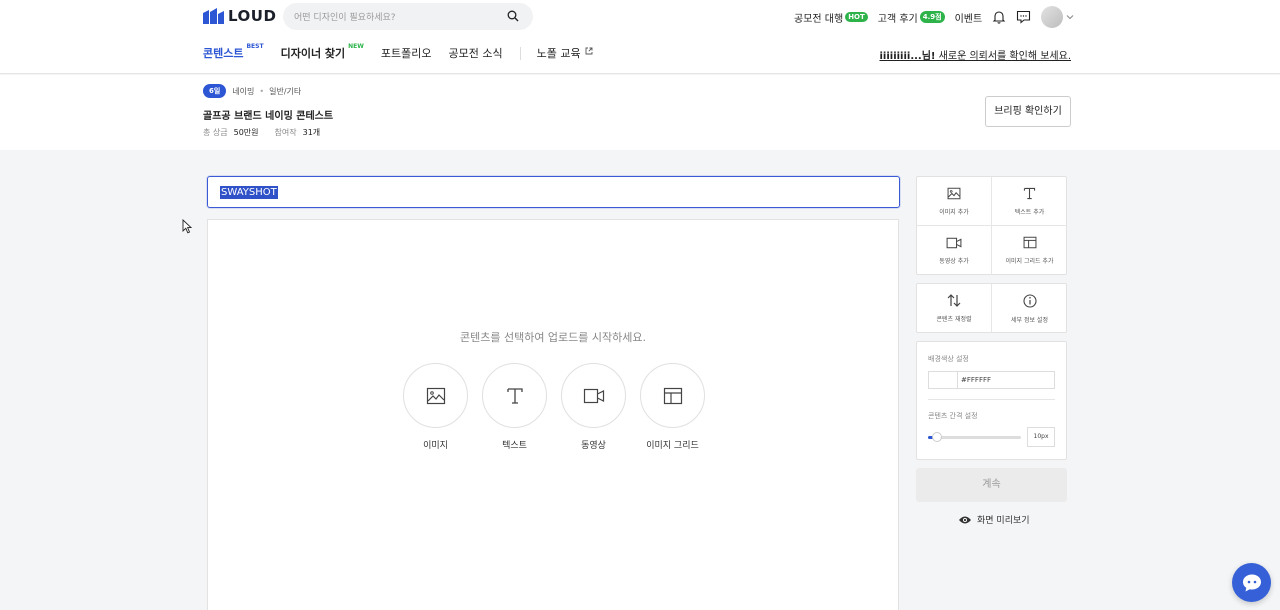 The height and width of the screenshot is (610, 1280). Describe the element at coordinates (215, 132) in the screenshot. I see `prize-label: 총 상금` at that location.